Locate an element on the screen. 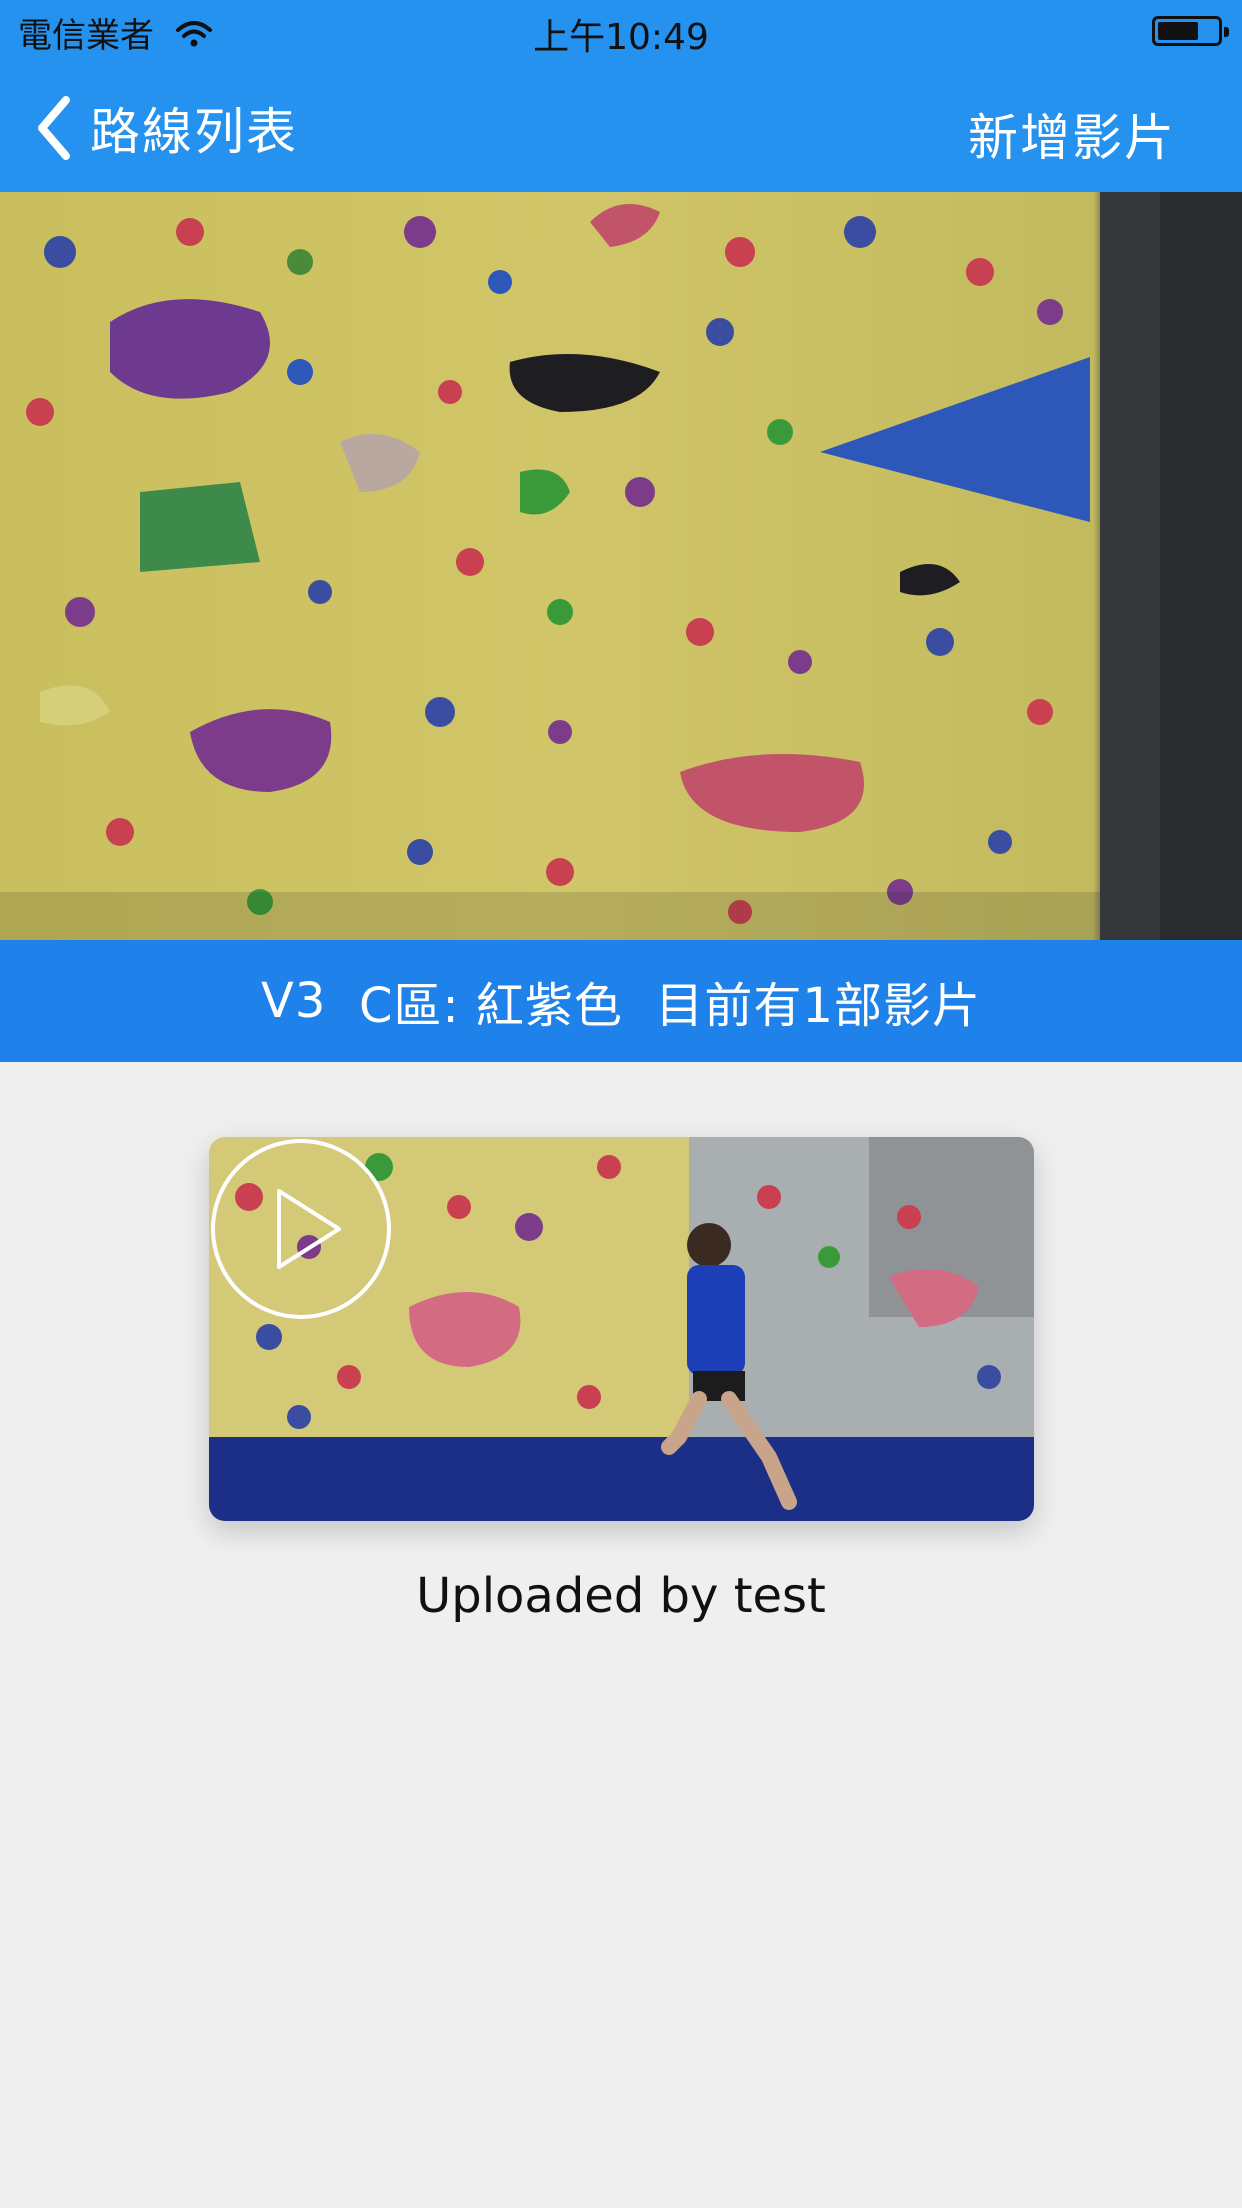  chevron-left-icon is located at coordinates (54, 128).